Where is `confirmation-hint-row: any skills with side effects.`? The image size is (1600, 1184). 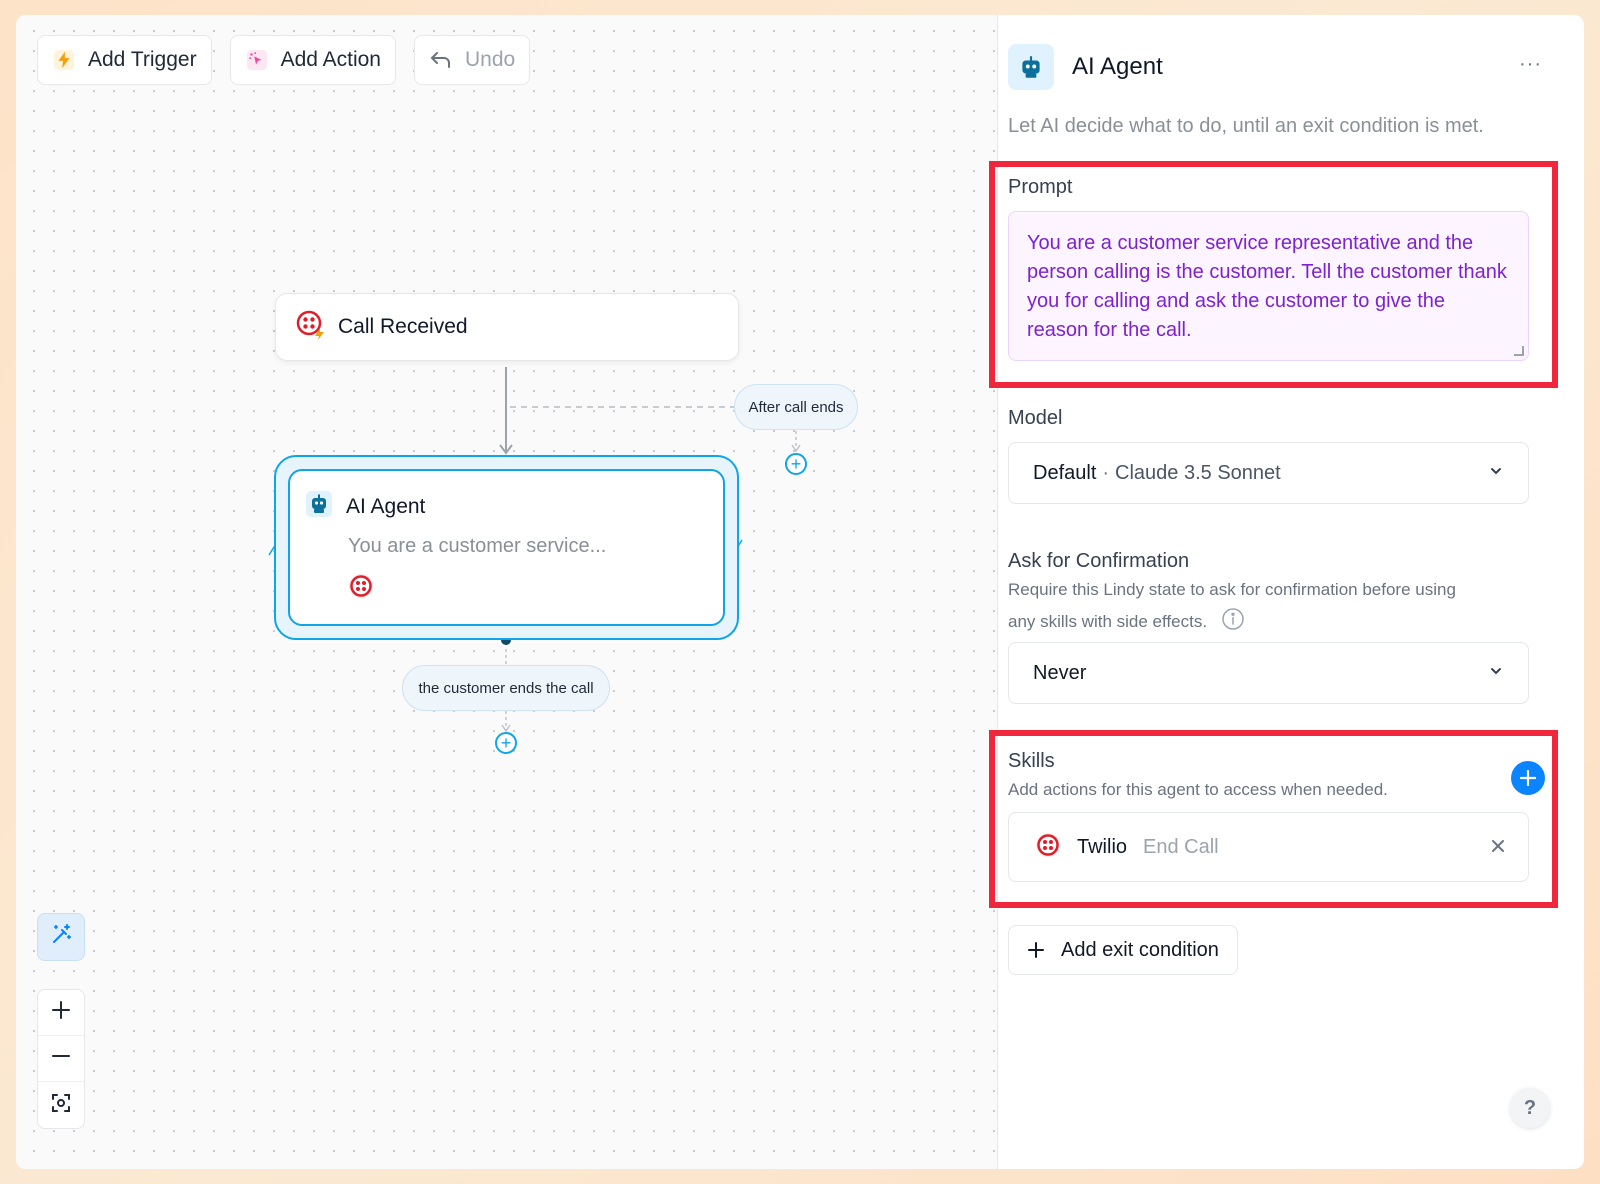 confirmation-hint-row: any skills with side effects. is located at coordinates (1126, 621).